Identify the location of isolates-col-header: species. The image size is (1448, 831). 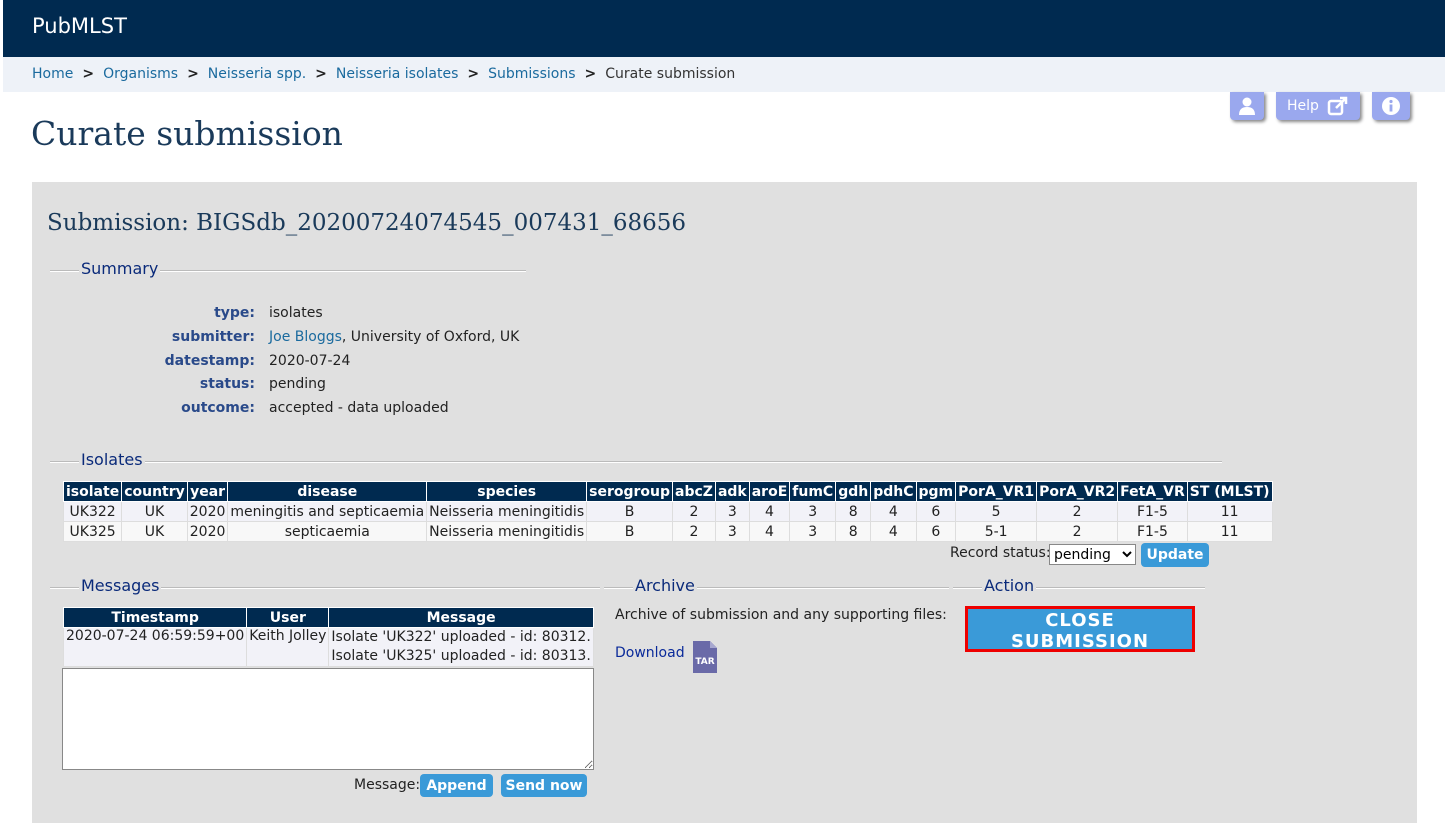
(507, 491).